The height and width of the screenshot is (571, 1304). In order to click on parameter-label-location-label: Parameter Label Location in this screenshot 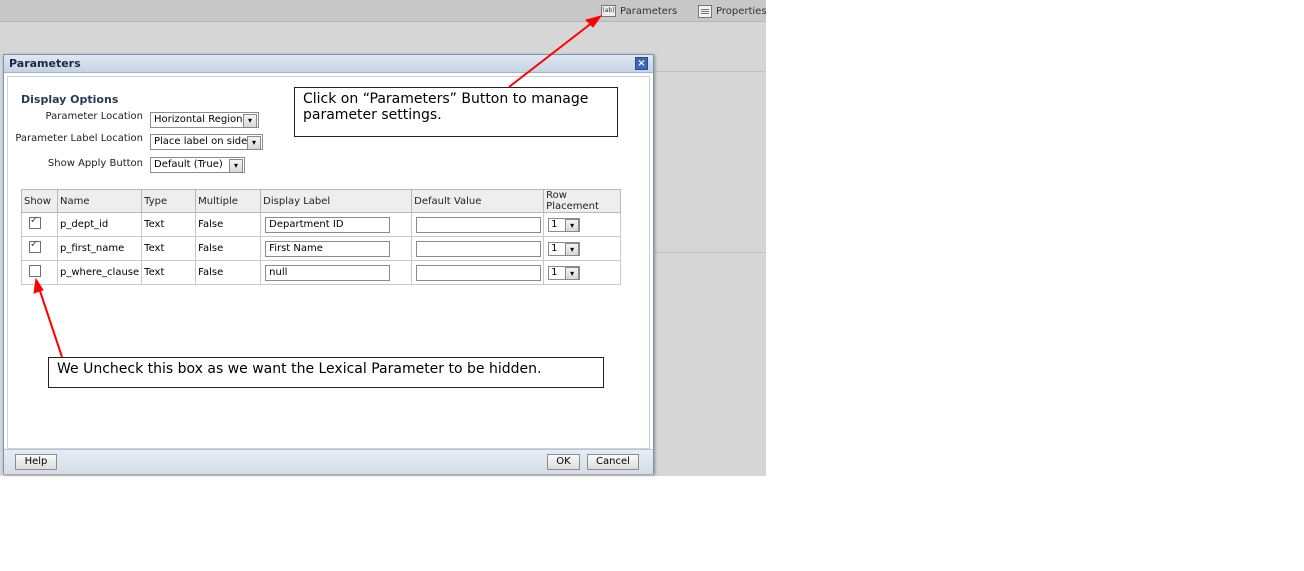, I will do `click(79, 138)`.